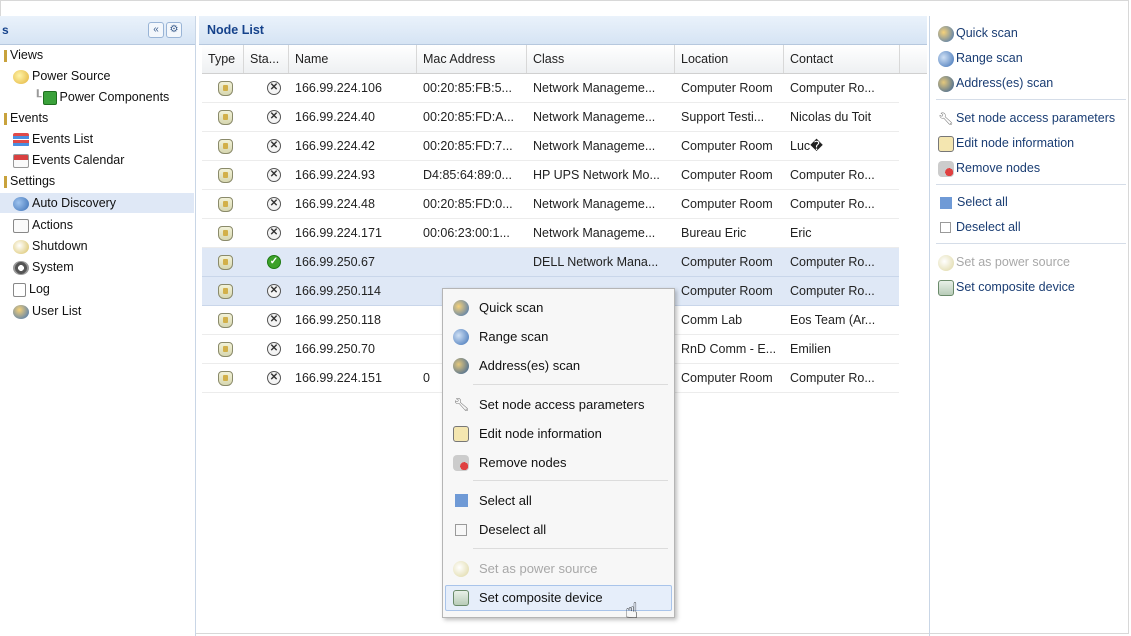 This screenshot has width=1131, height=636. What do you see at coordinates (156, 30) in the screenshot?
I see `collapse-panel-button: «` at bounding box center [156, 30].